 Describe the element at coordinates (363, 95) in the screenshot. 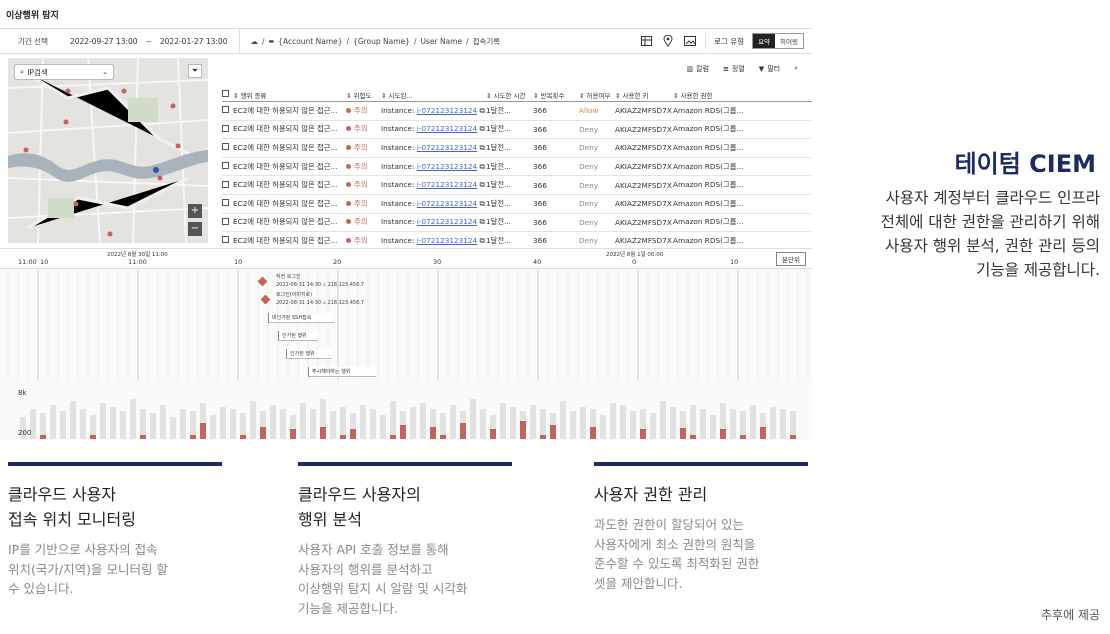

I see `col-risk: ⇕ 위험도` at that location.